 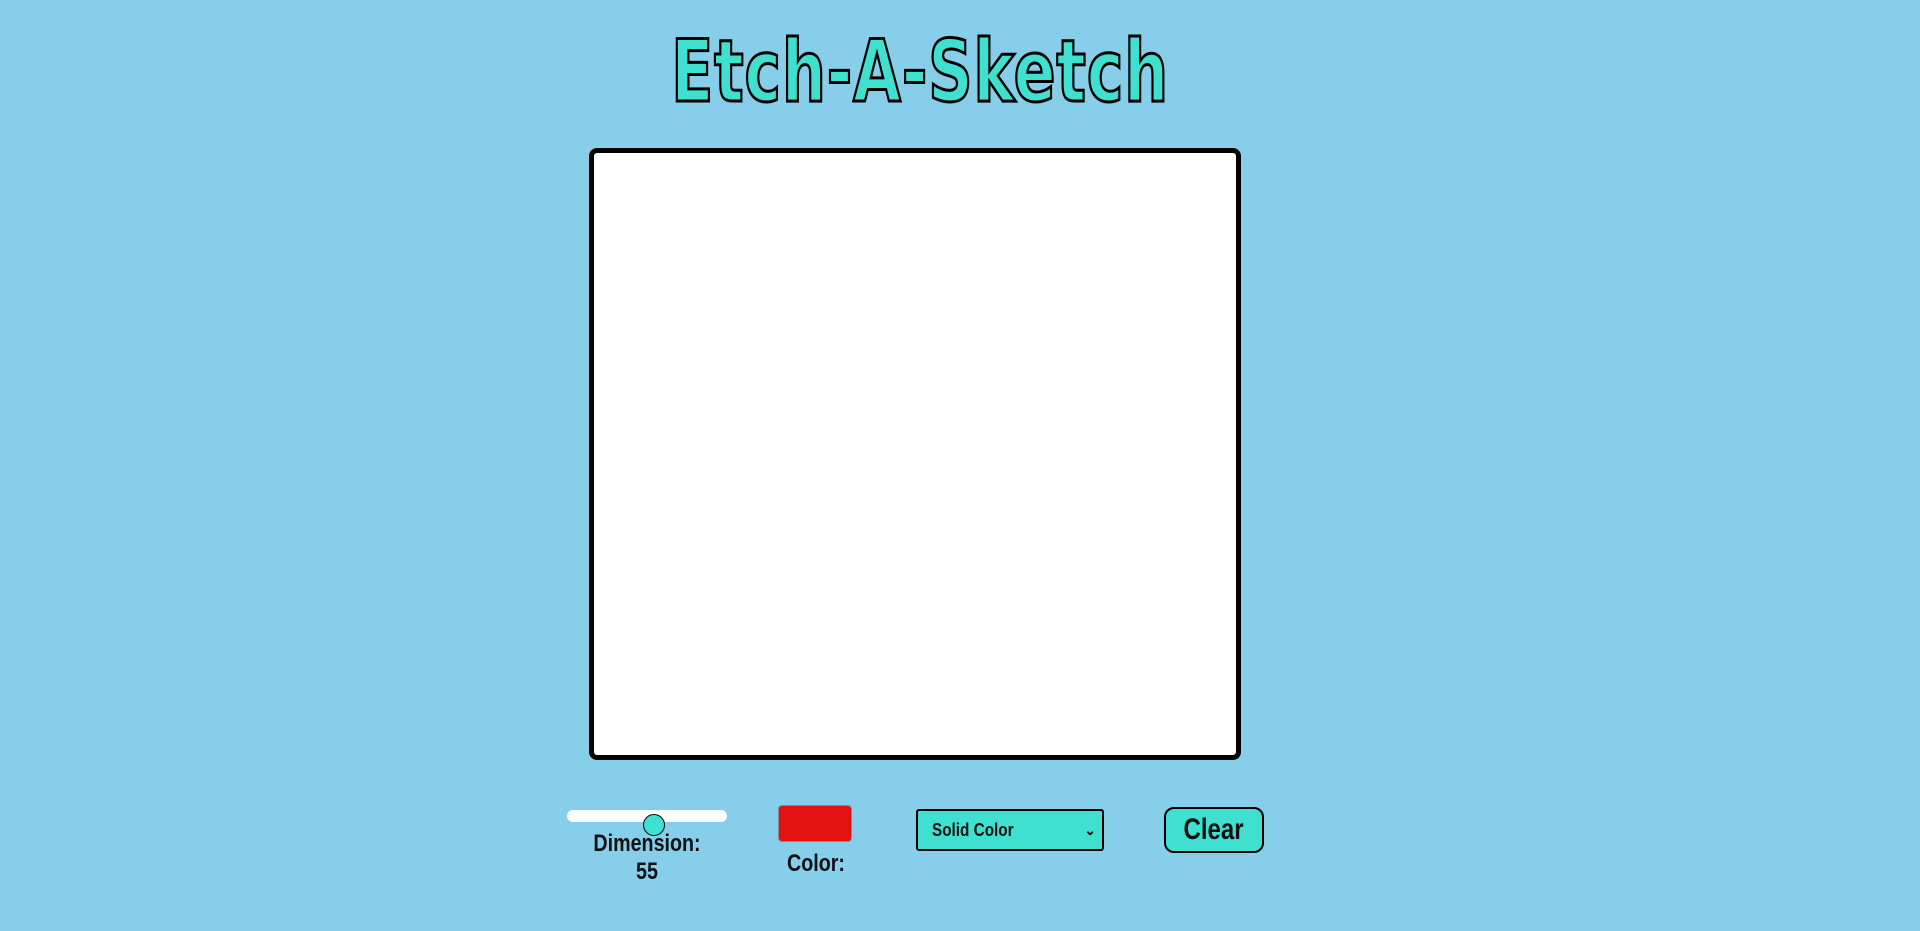 I want to click on dimension-slider, so click(x=647, y=823).